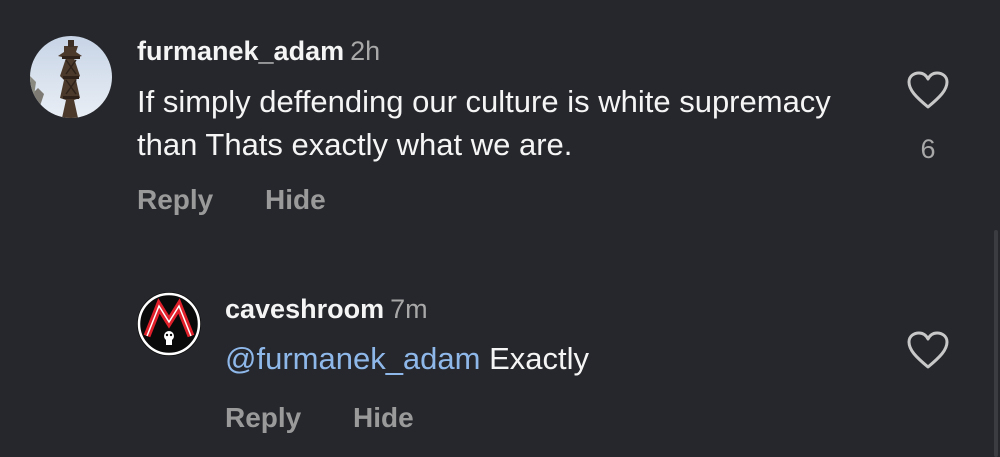 Image resolution: width=1000 pixels, height=457 pixels. I want to click on mention-link: @furmanek_adam, so click(352, 358).